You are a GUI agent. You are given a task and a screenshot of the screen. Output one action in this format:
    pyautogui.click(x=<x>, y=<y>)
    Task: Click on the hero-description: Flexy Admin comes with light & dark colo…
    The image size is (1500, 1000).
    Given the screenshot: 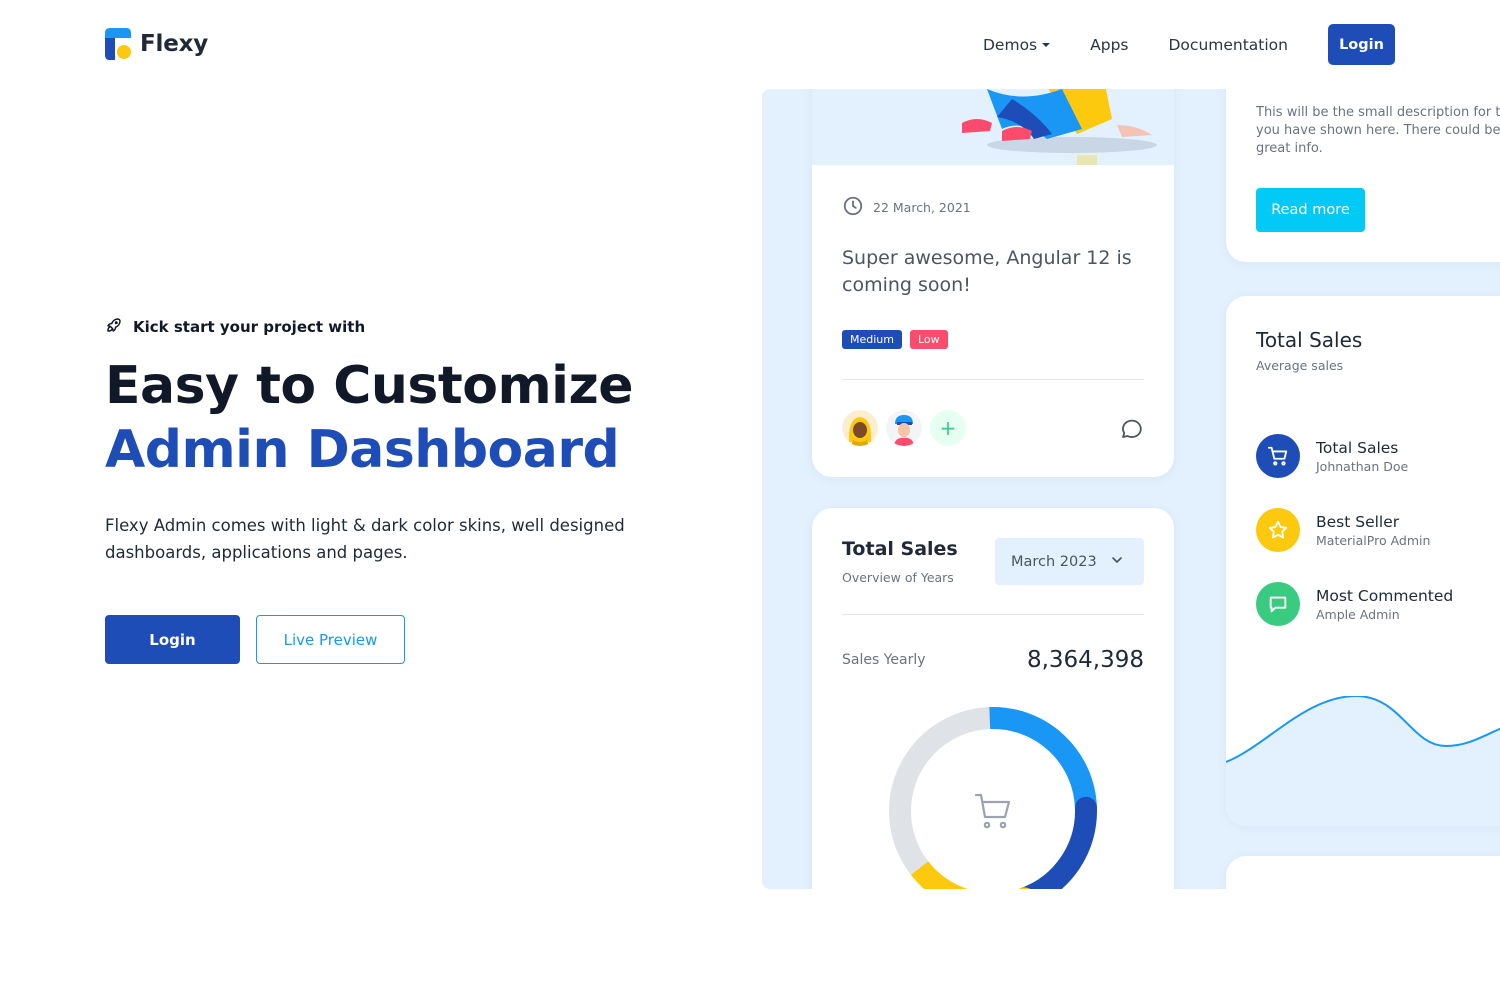 What is the action you would take?
    pyautogui.click(x=365, y=539)
    